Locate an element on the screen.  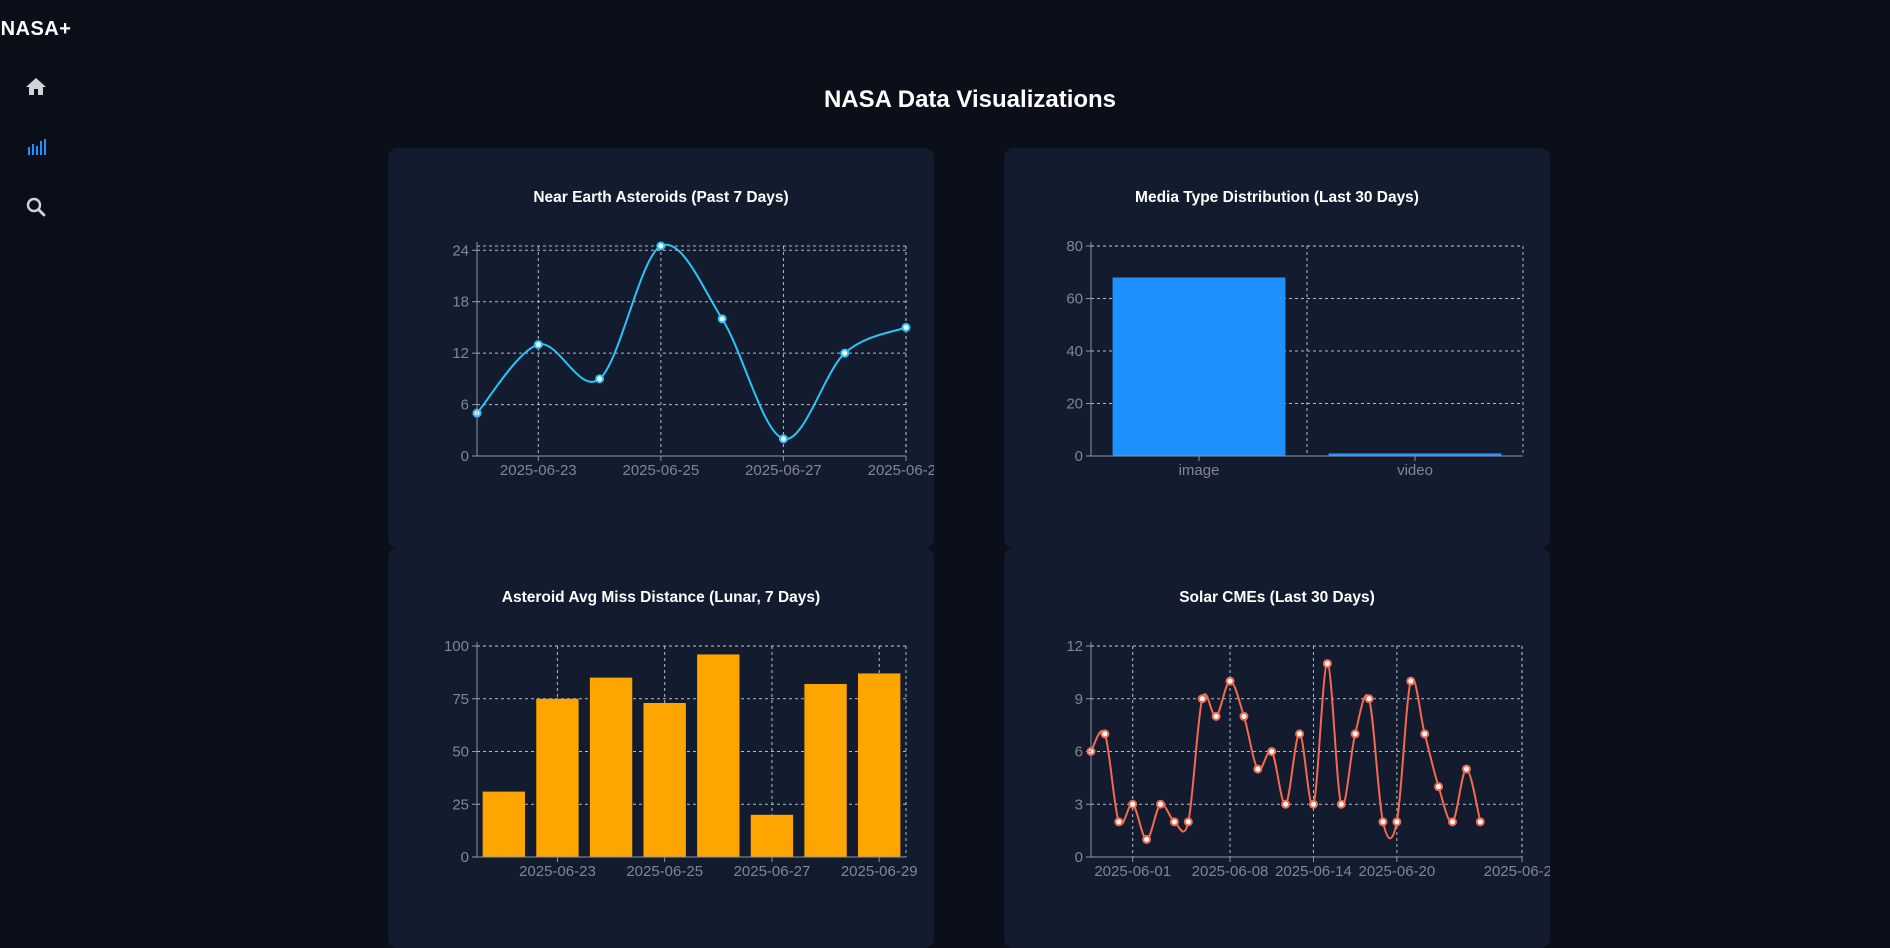
media-chart: 0 20 40 60 80 image video is located at coordinates (1295, 358).